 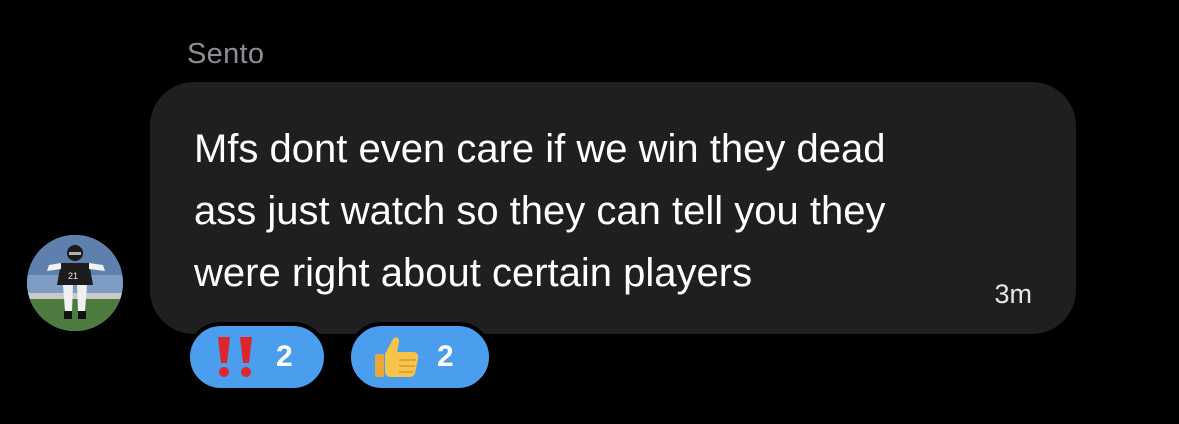 I want to click on thumbs-up-icon, so click(x=397, y=357).